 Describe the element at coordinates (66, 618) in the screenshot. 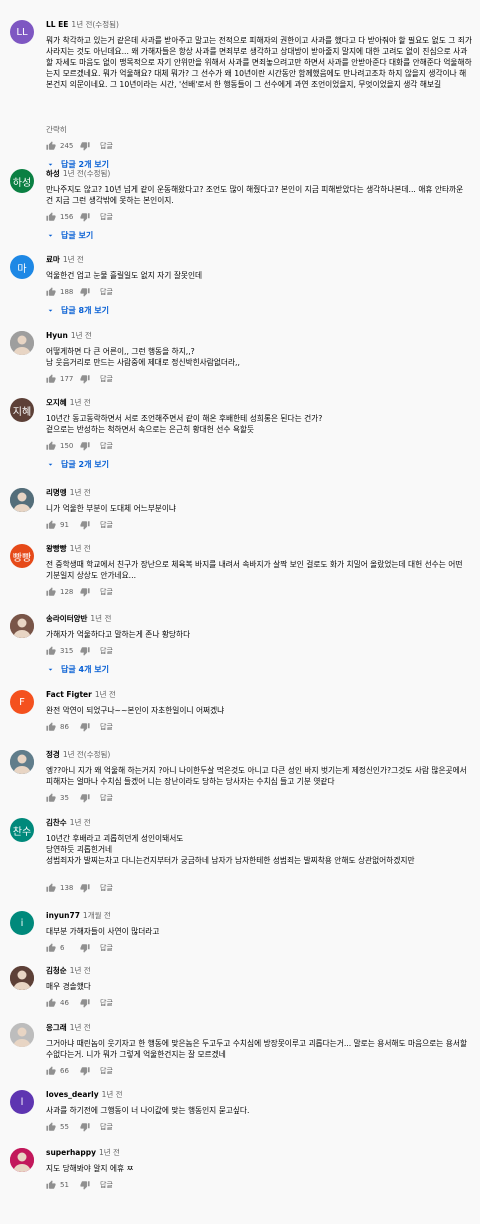

I see `comment-author: 송라이터양반` at that location.